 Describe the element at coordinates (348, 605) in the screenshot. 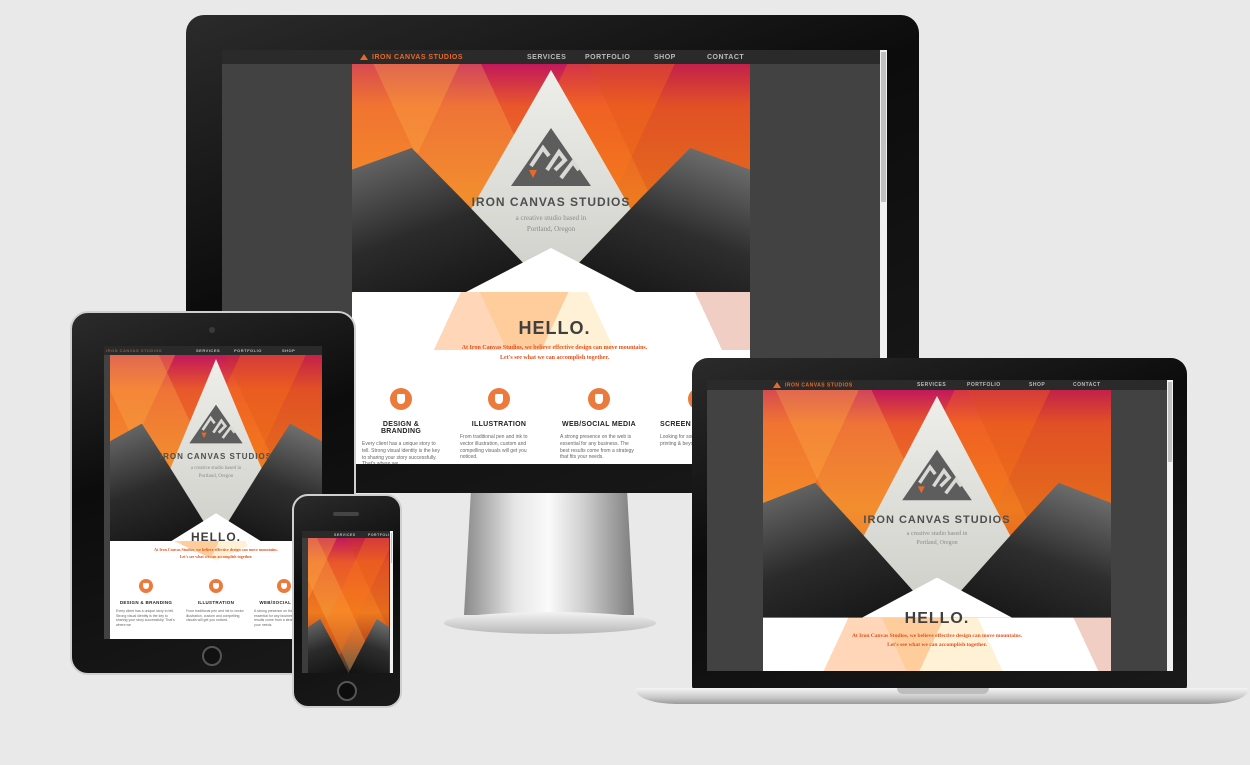

I see `phone-hero` at that location.